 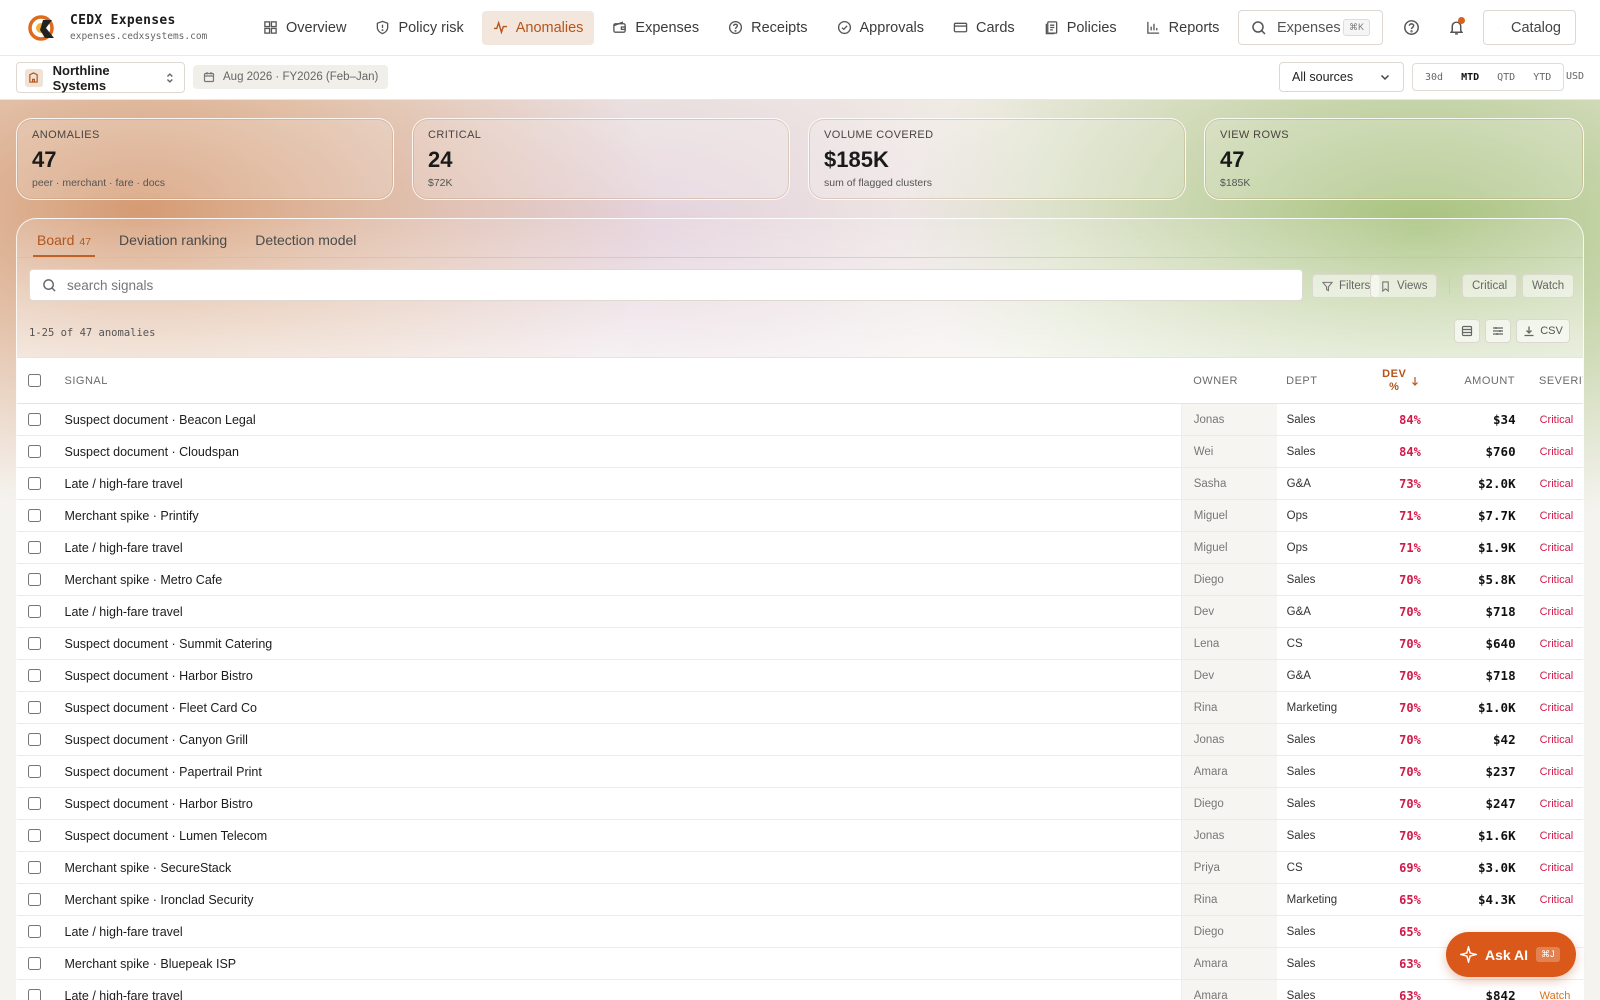 What do you see at coordinates (1310, 27) in the screenshot?
I see `global-search-button: Expenses ⌘K` at bounding box center [1310, 27].